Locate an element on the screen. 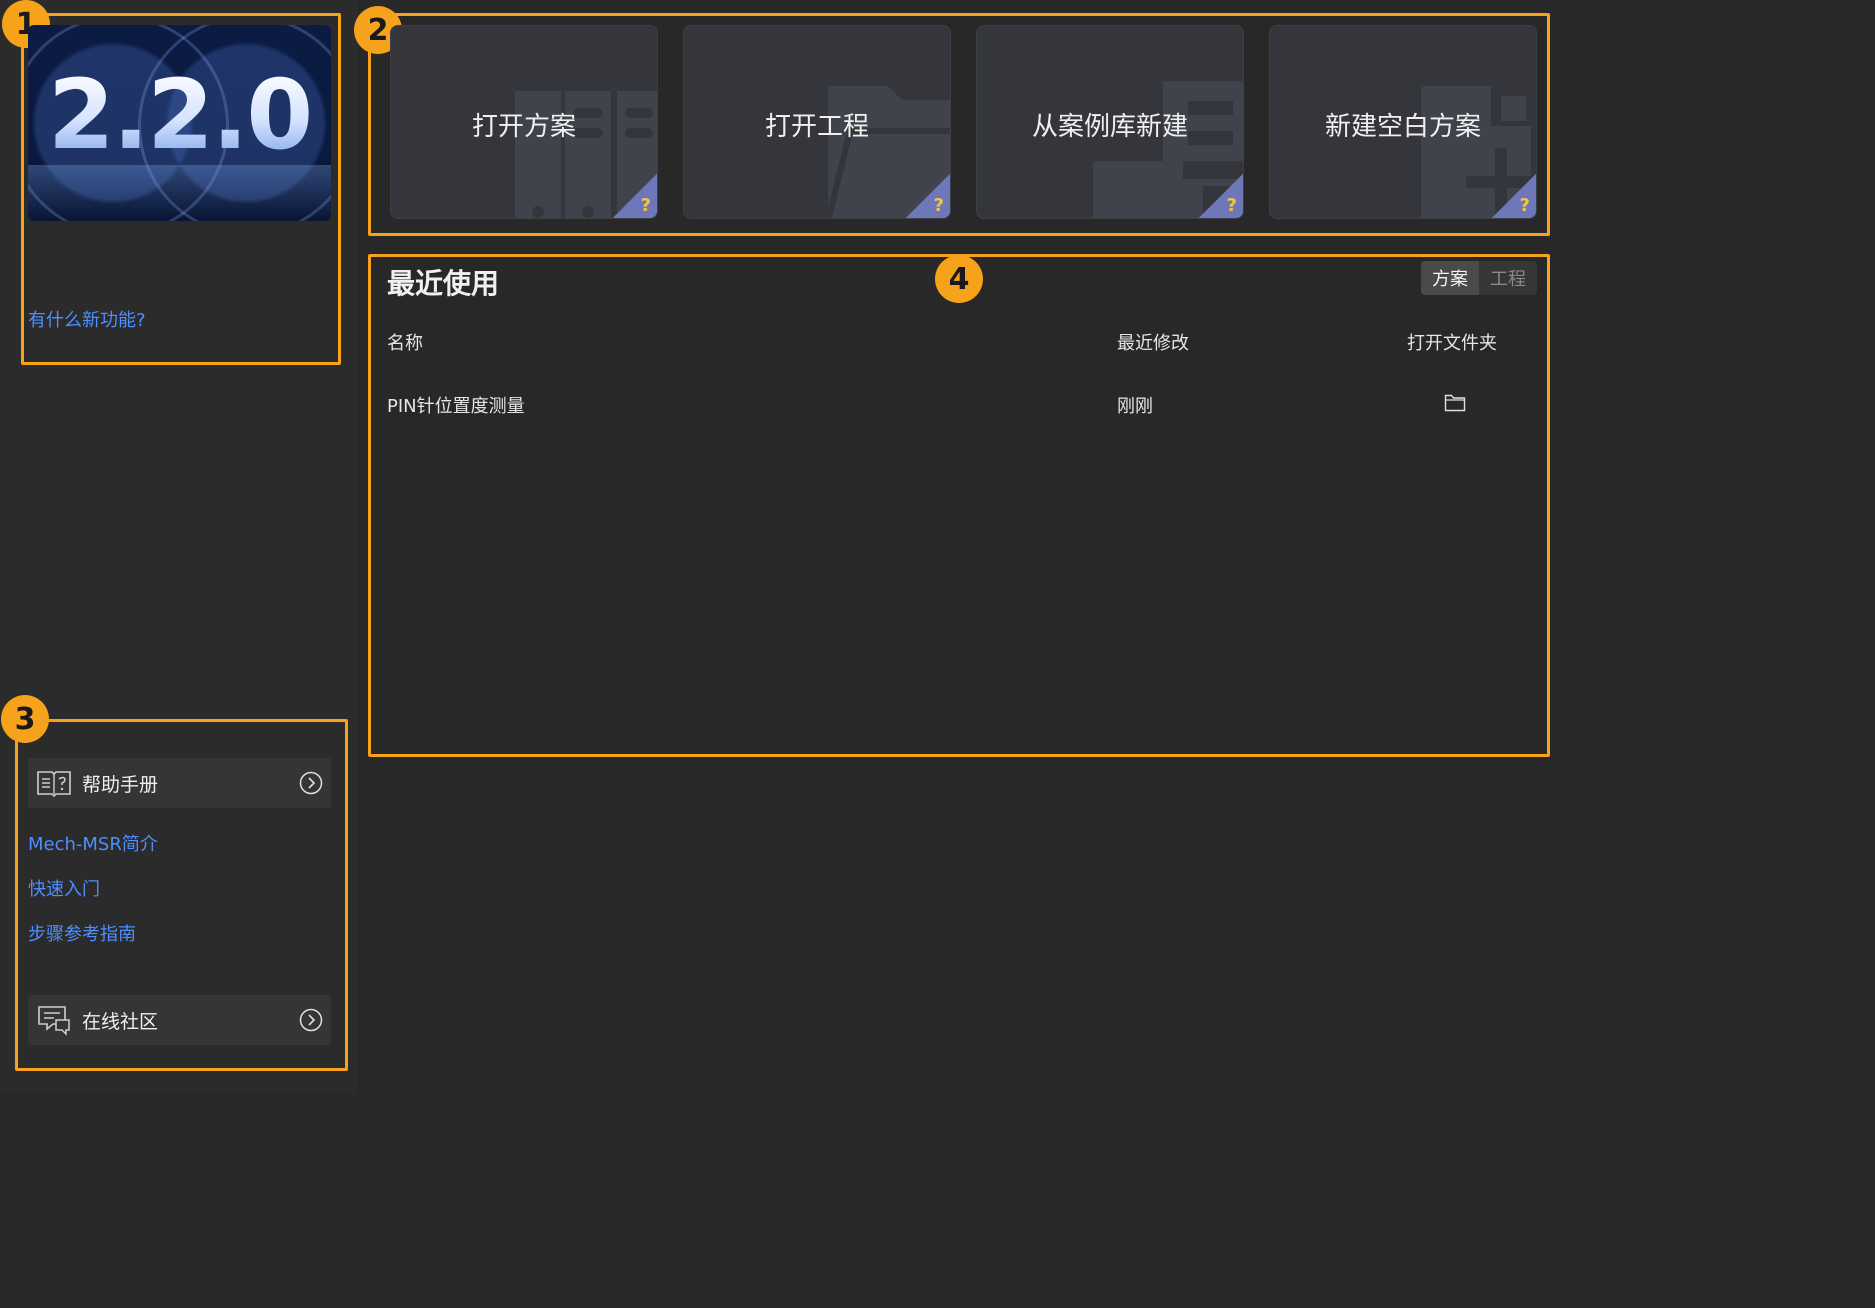 Image resolution: width=1875 pixels, height=1308 pixels. open-project-card: 打开工程 ? is located at coordinates (817, 122).